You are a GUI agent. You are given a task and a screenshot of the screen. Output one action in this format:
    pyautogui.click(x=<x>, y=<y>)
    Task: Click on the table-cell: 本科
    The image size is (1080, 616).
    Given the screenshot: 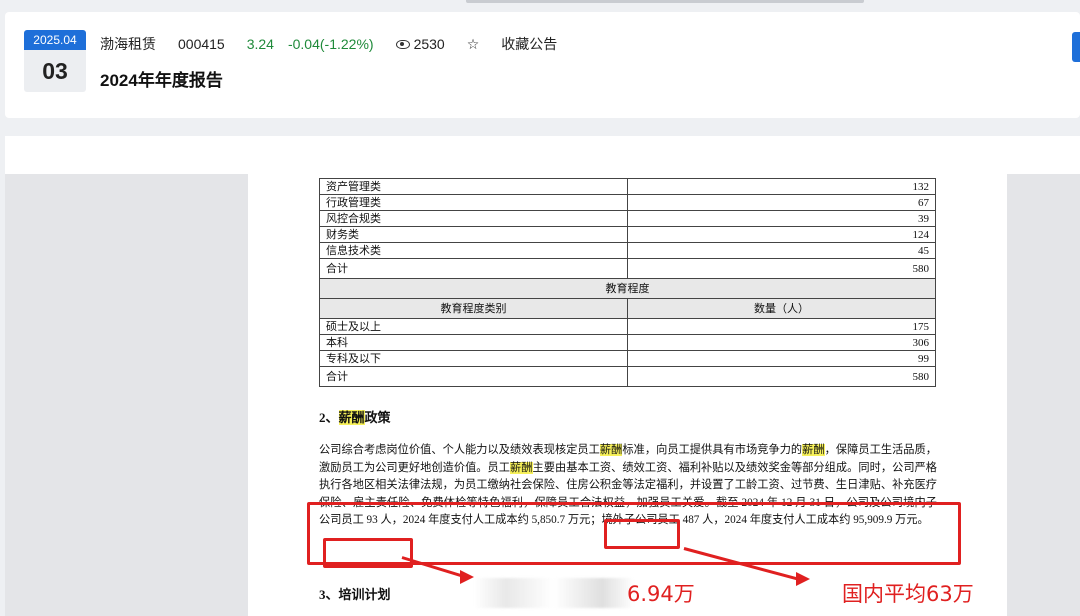 What is the action you would take?
    pyautogui.click(x=473, y=342)
    